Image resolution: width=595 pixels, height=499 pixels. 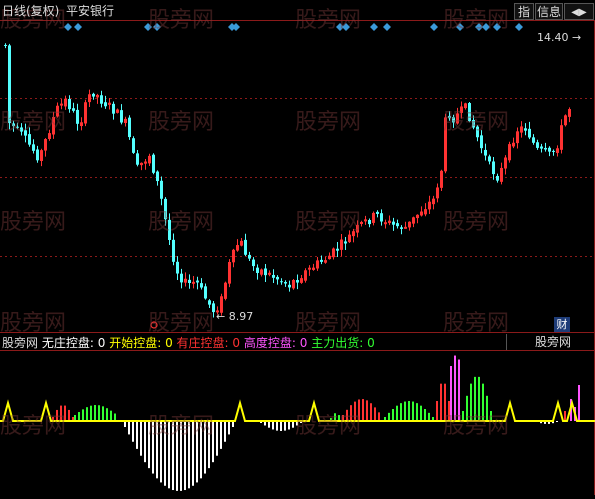 What do you see at coordinates (562, 324) in the screenshot?
I see `finance-badge: 财` at bounding box center [562, 324].